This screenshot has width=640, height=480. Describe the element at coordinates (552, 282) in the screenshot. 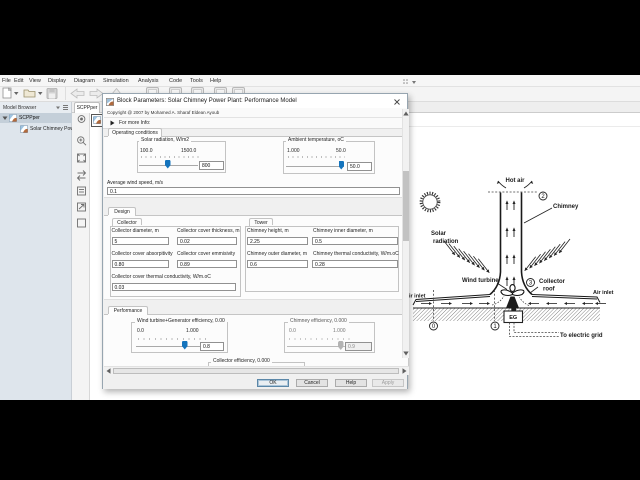

I see `svg-text: Collector` at that location.